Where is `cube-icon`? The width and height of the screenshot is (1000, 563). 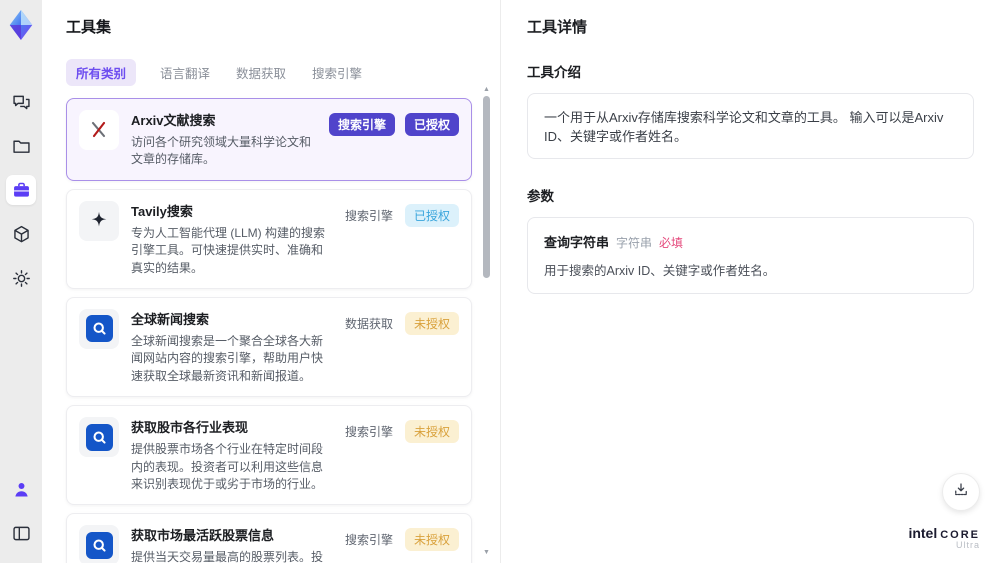
cube-icon is located at coordinates (21, 234).